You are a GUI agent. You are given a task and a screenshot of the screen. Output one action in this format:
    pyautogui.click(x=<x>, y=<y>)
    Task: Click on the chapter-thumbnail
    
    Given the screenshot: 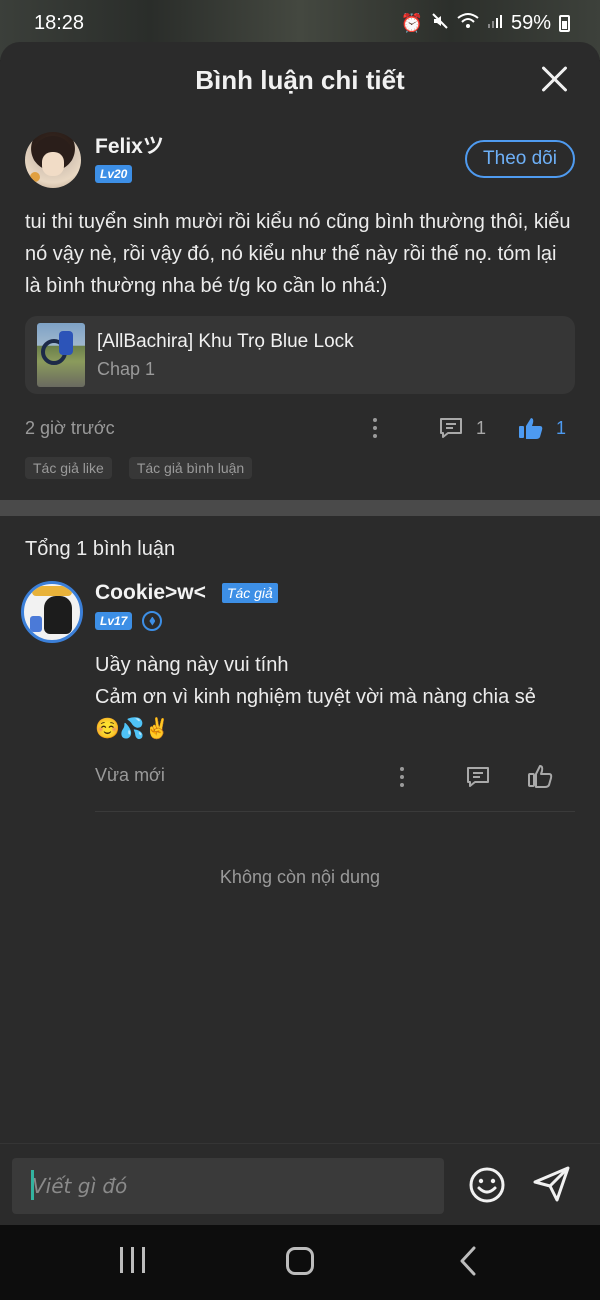 What is the action you would take?
    pyautogui.click(x=61, y=355)
    